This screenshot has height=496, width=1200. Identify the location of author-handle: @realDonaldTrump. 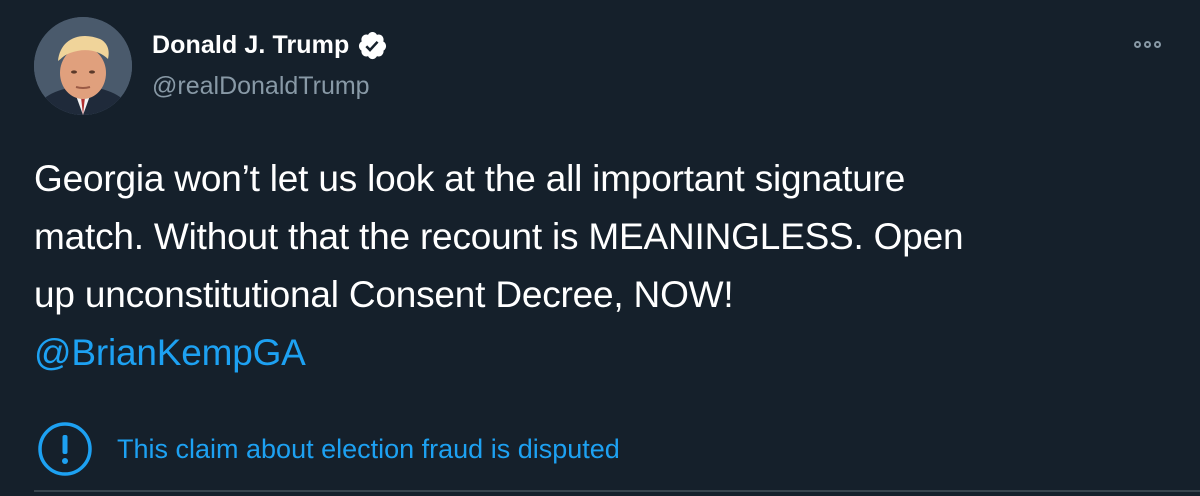
(261, 86).